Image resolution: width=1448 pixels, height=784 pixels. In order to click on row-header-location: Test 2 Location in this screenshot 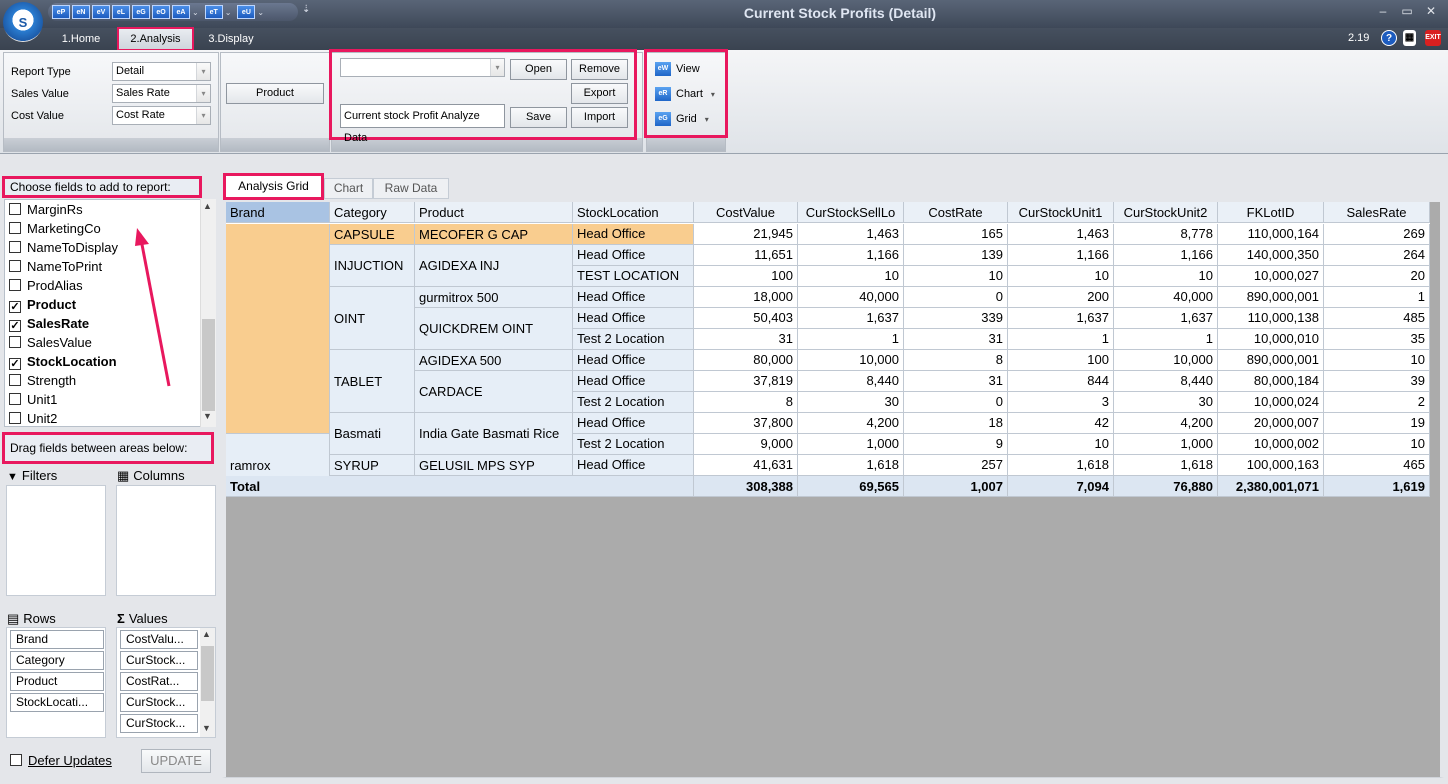, I will do `click(633, 402)`.